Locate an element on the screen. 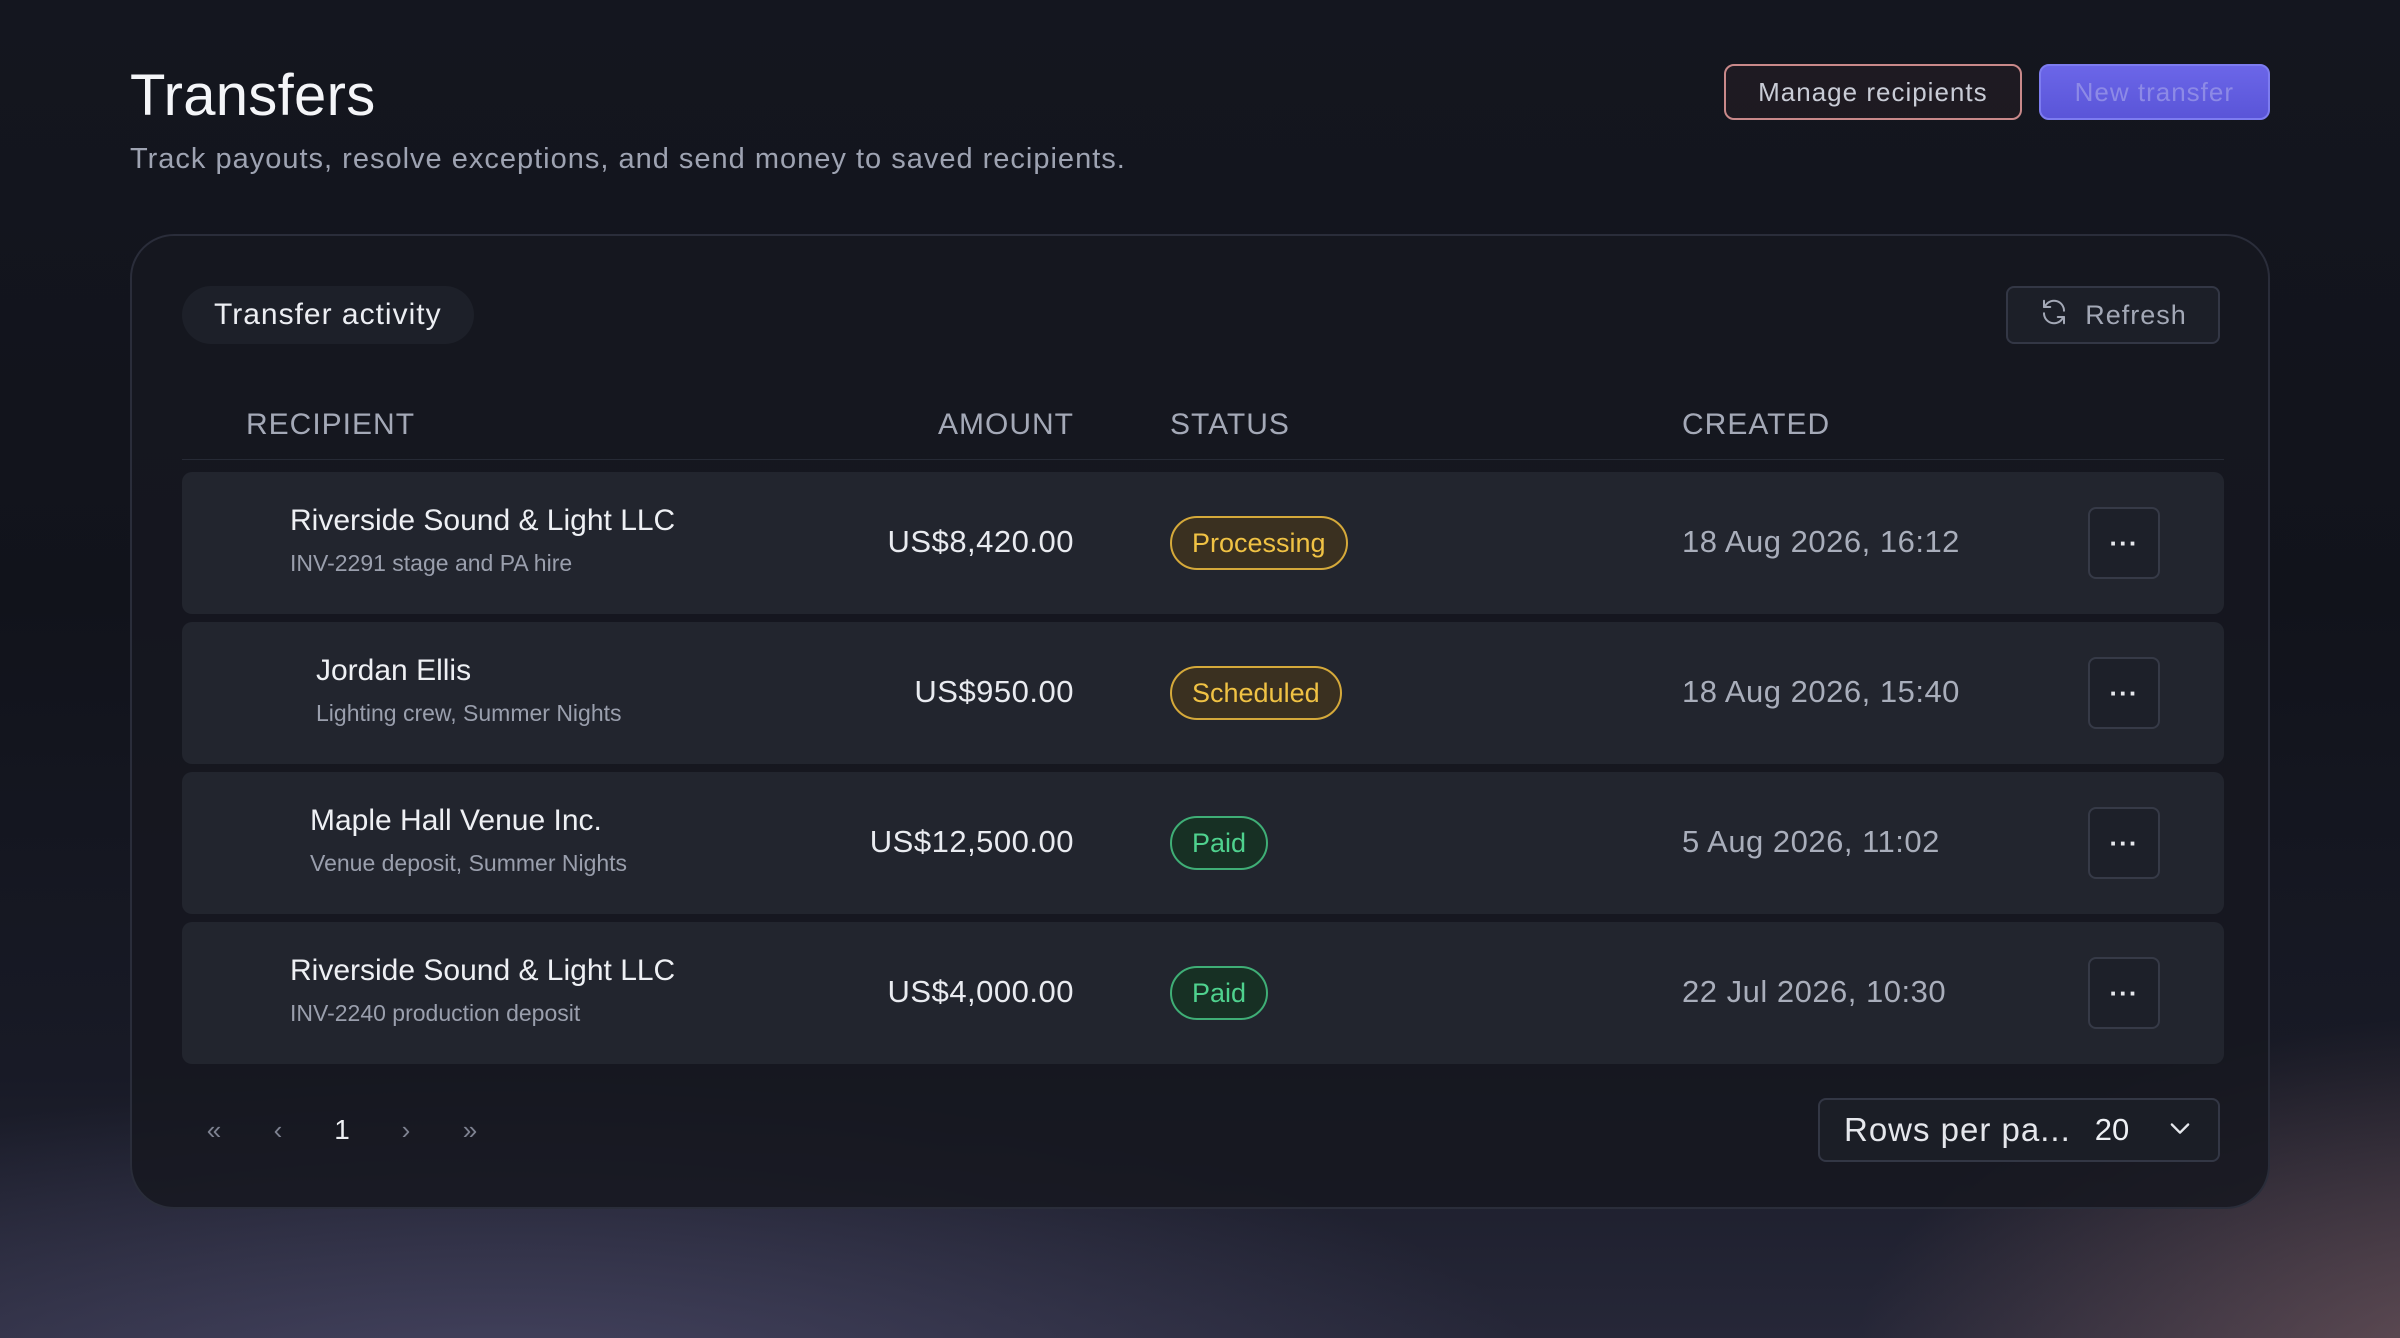 Image resolution: width=2400 pixels, height=1338 pixels. refresh-button: Refresh is located at coordinates (2113, 315).